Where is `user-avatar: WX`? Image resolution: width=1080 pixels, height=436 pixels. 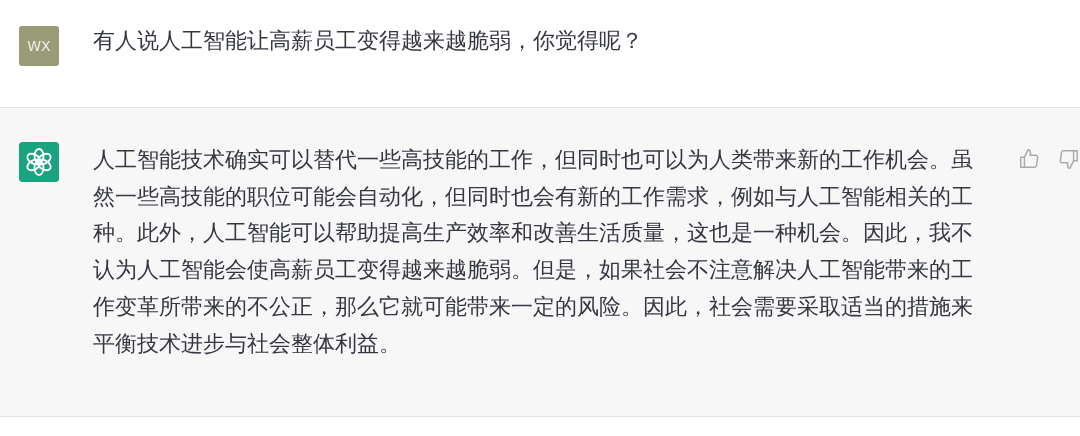 user-avatar: WX is located at coordinates (39, 46).